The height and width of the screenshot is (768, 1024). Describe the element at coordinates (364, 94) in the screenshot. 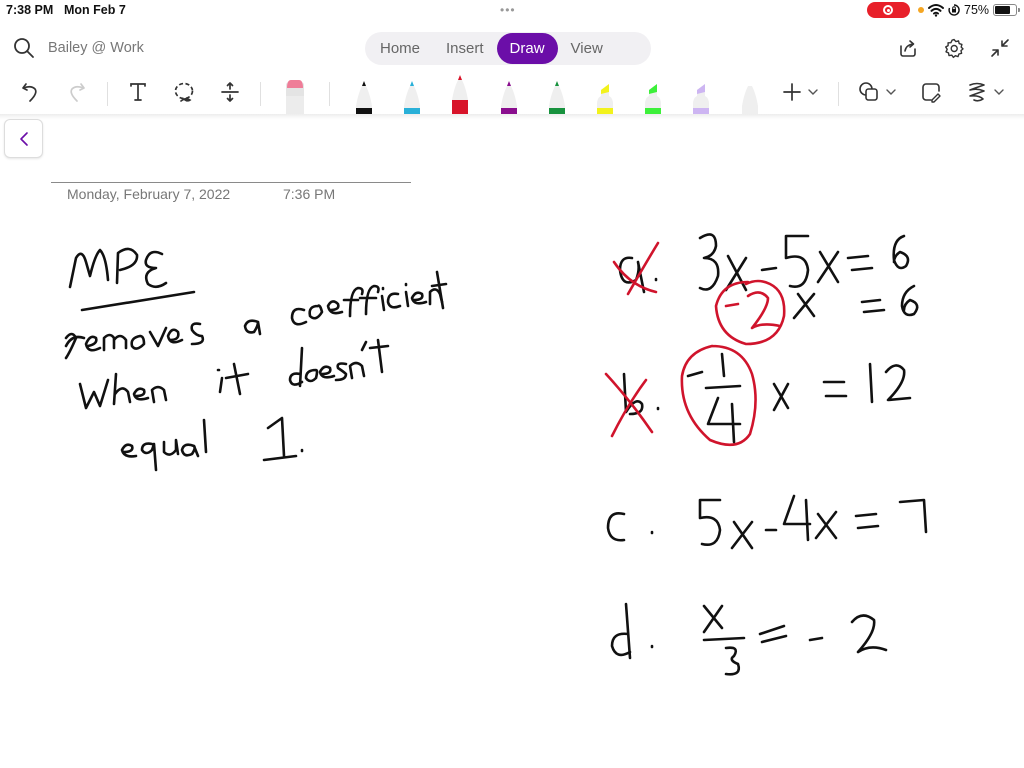

I see `black-pen` at that location.